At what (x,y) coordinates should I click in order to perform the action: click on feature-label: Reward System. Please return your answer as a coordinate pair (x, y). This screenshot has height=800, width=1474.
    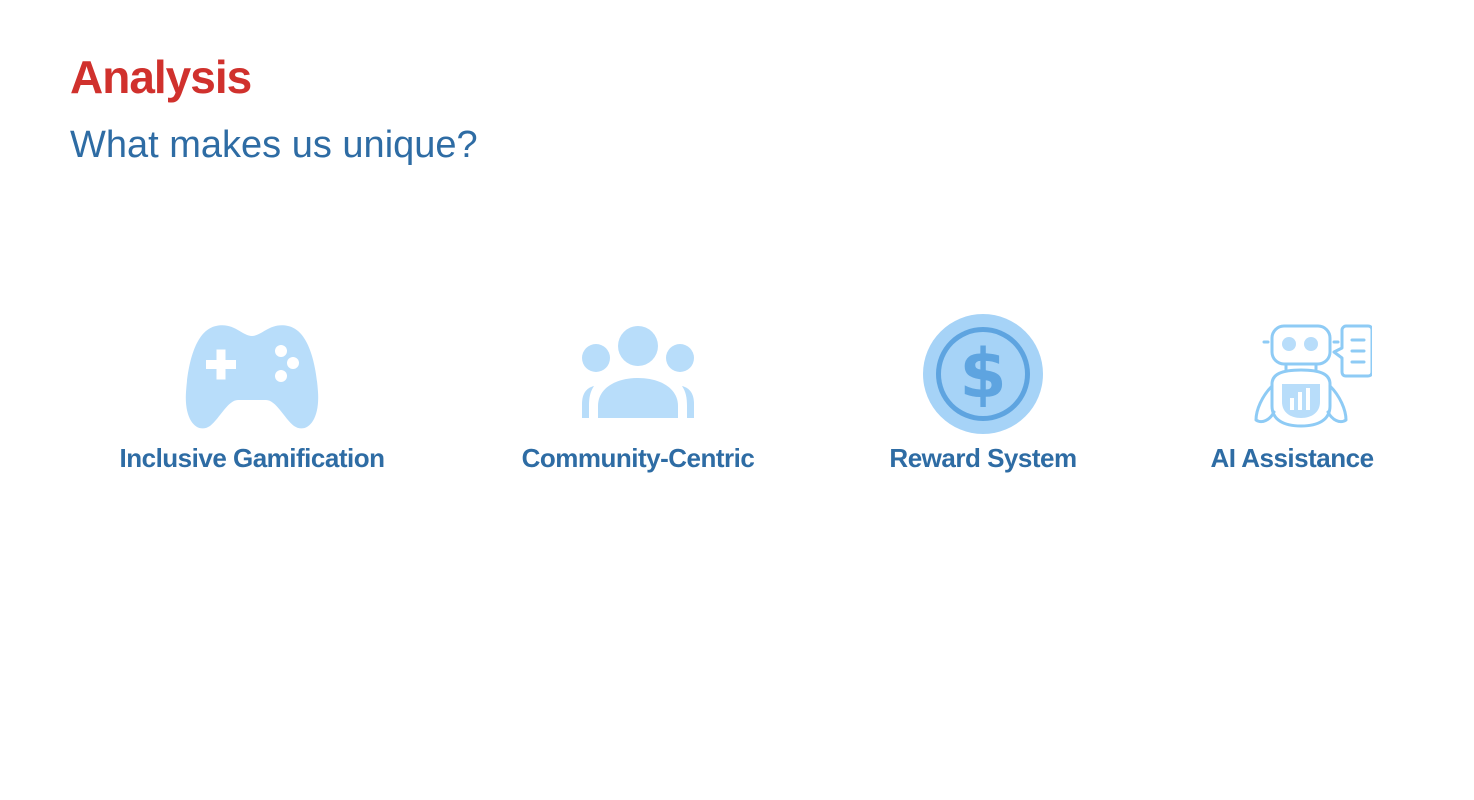
    Looking at the image, I should click on (983, 458).